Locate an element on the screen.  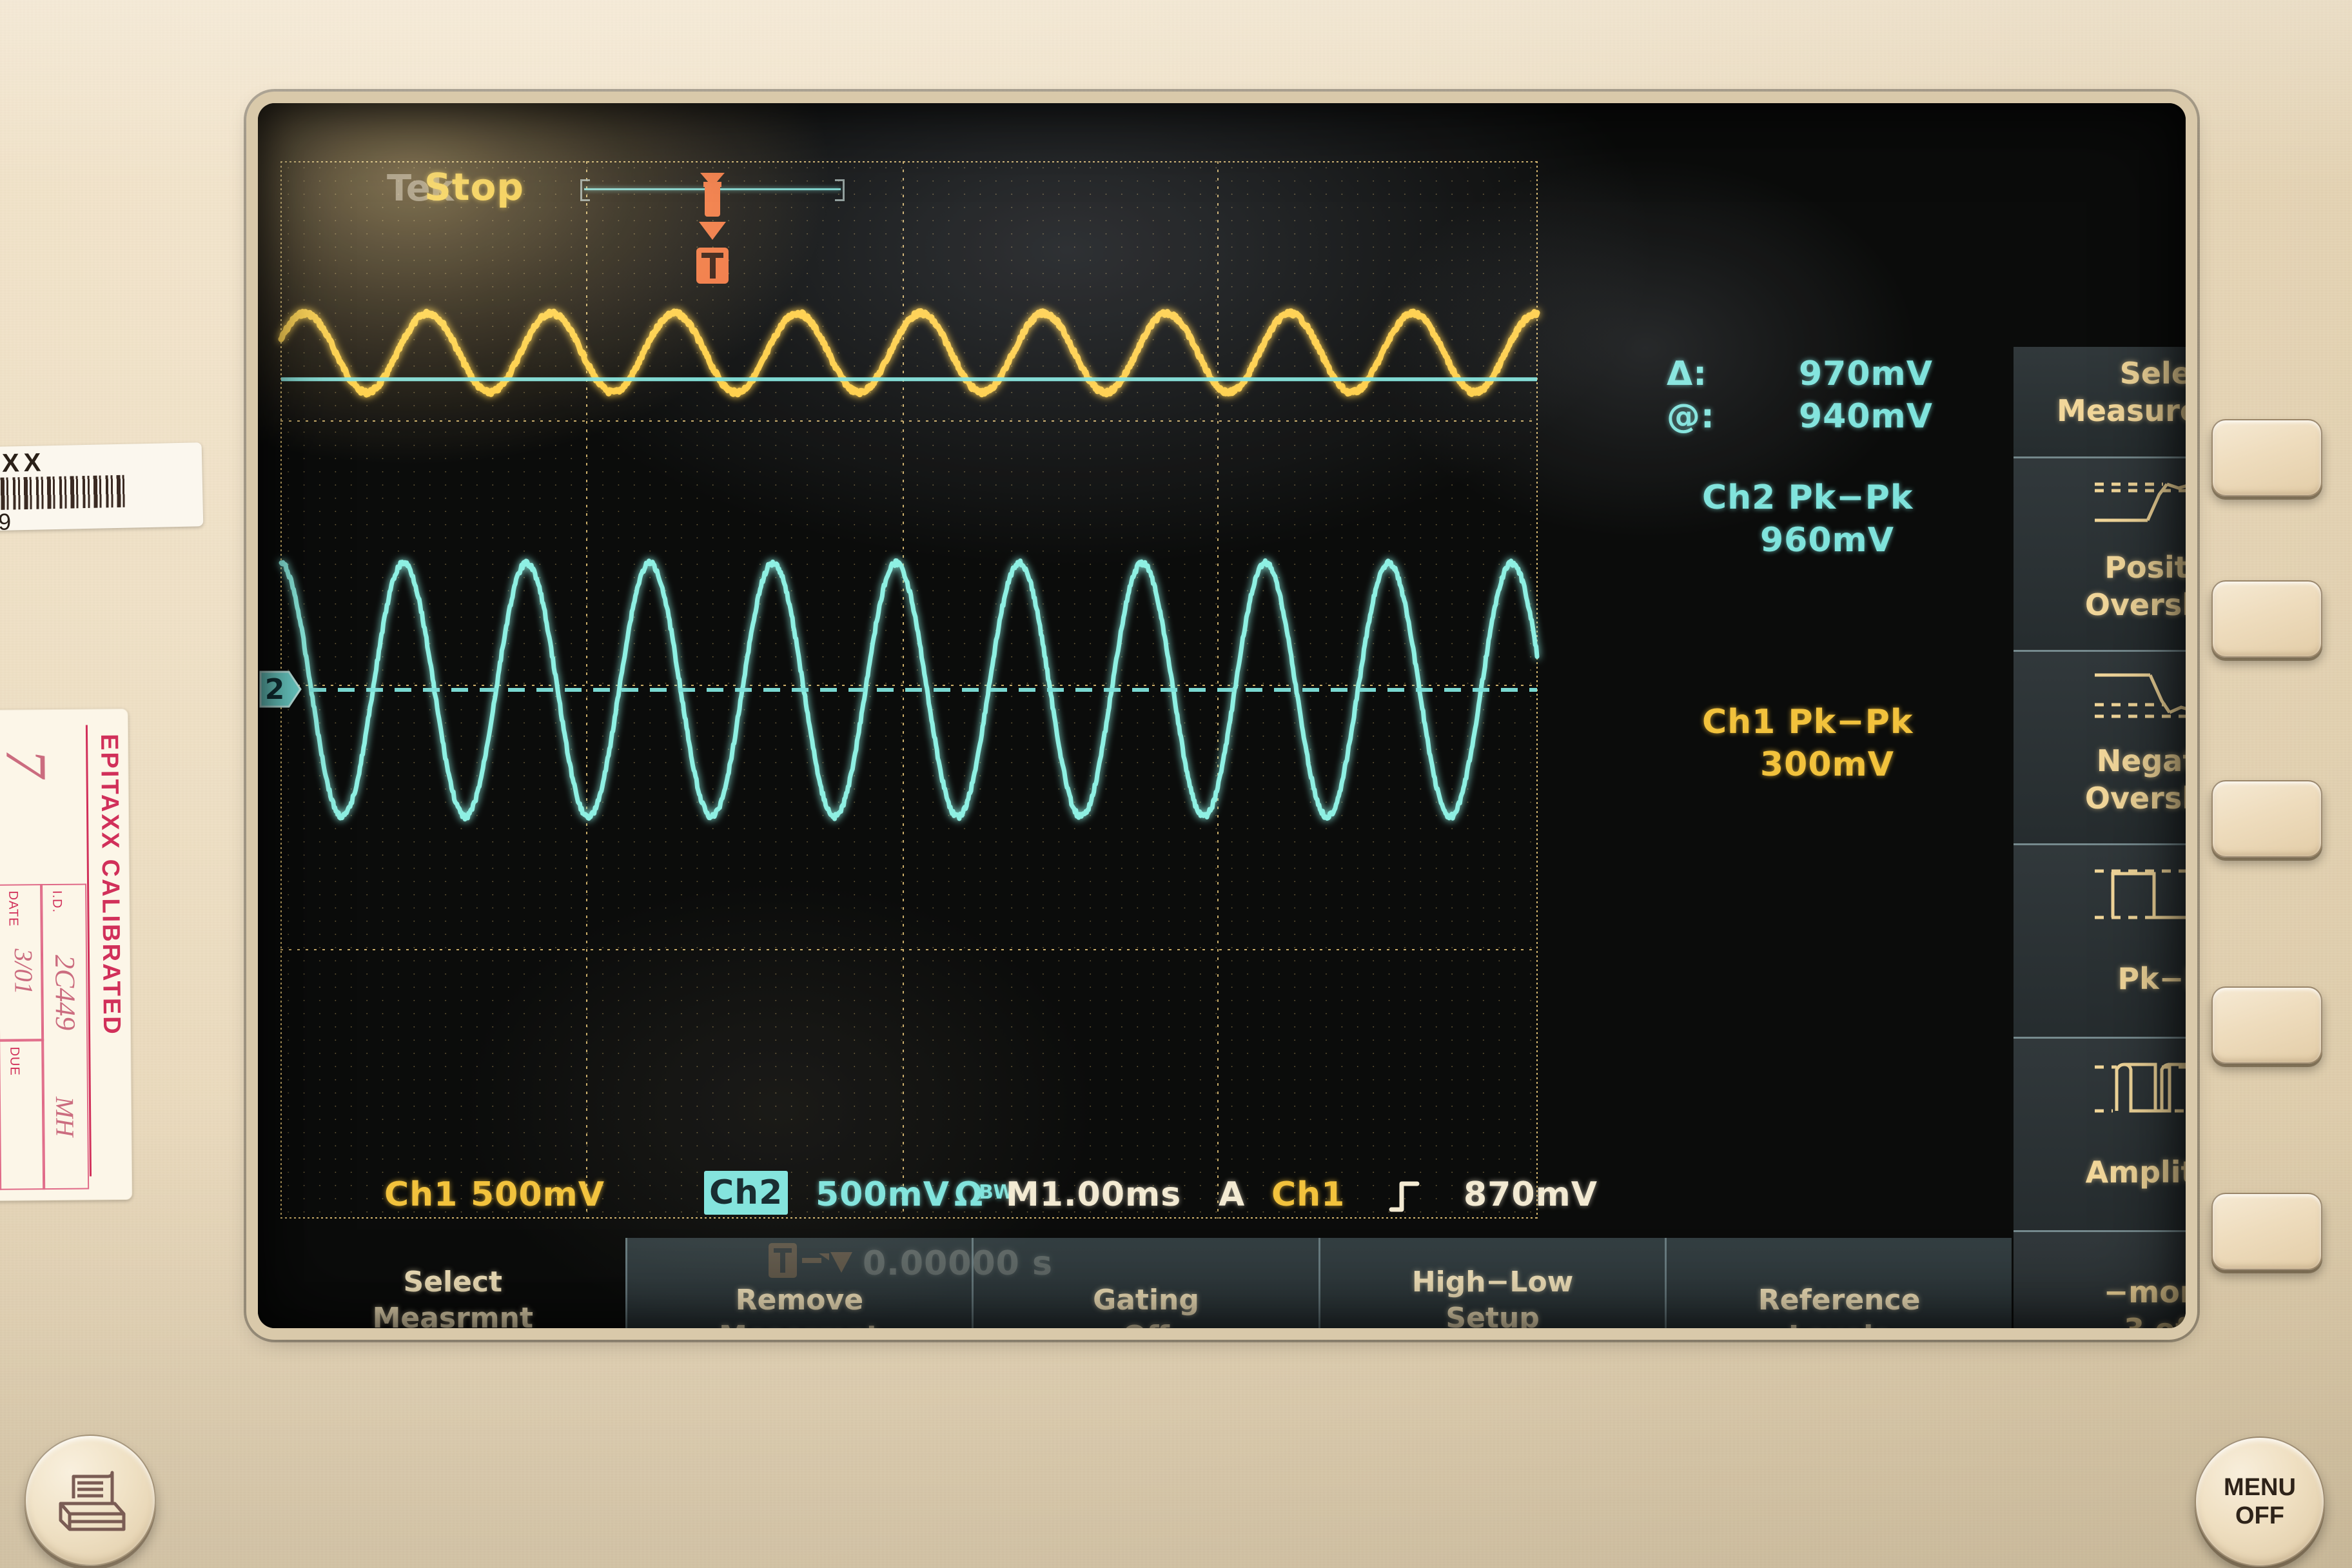
pk-pk-icon is located at coordinates (2100, 894).